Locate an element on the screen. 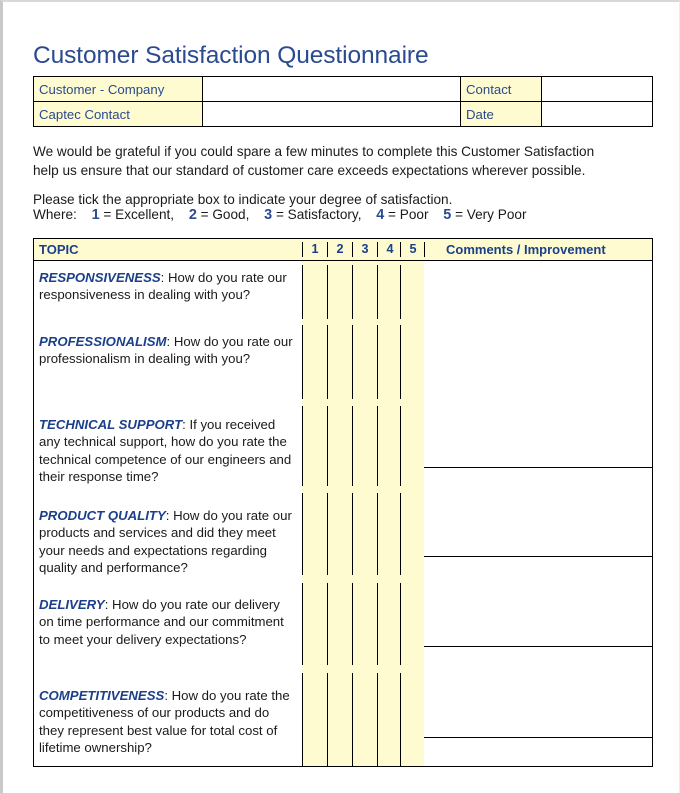 Image resolution: width=680 pixels, height=793 pixels. scale-text-1: = Excellent, is located at coordinates (139, 214).